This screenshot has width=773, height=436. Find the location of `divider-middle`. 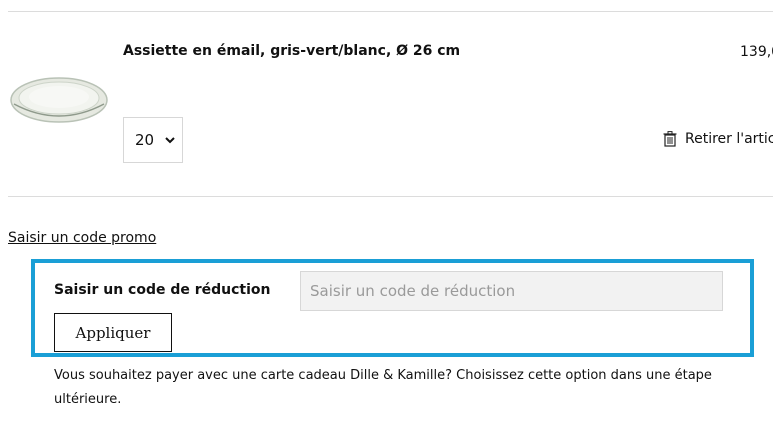

divider-middle is located at coordinates (390, 196).